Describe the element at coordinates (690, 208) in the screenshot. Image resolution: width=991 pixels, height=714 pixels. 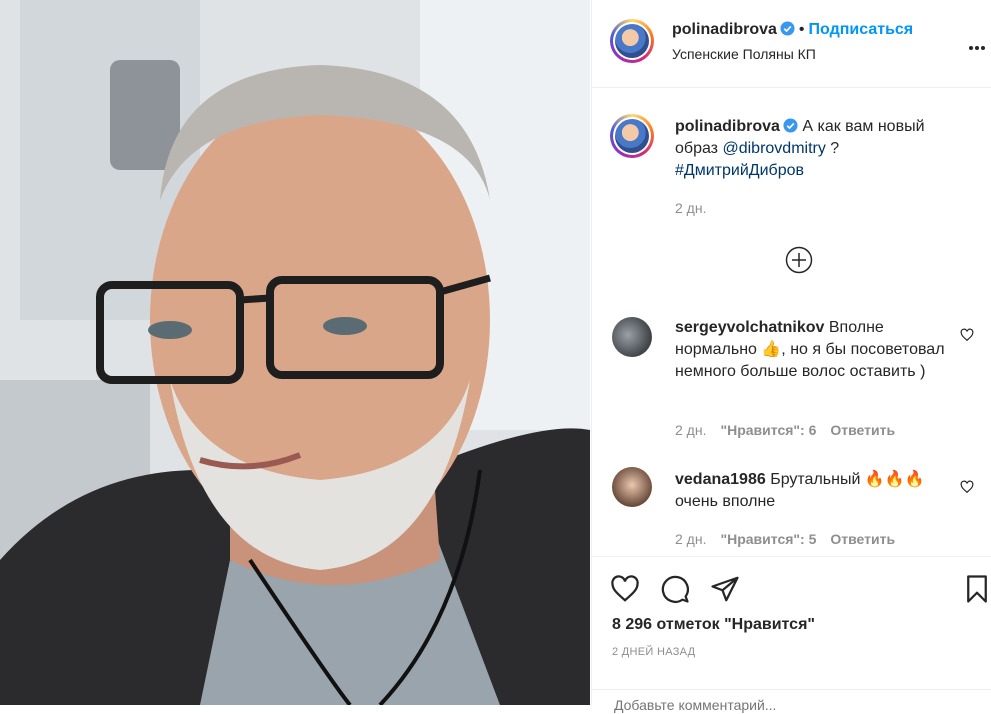
I see `caption-timestamp: 2 дн.` at that location.